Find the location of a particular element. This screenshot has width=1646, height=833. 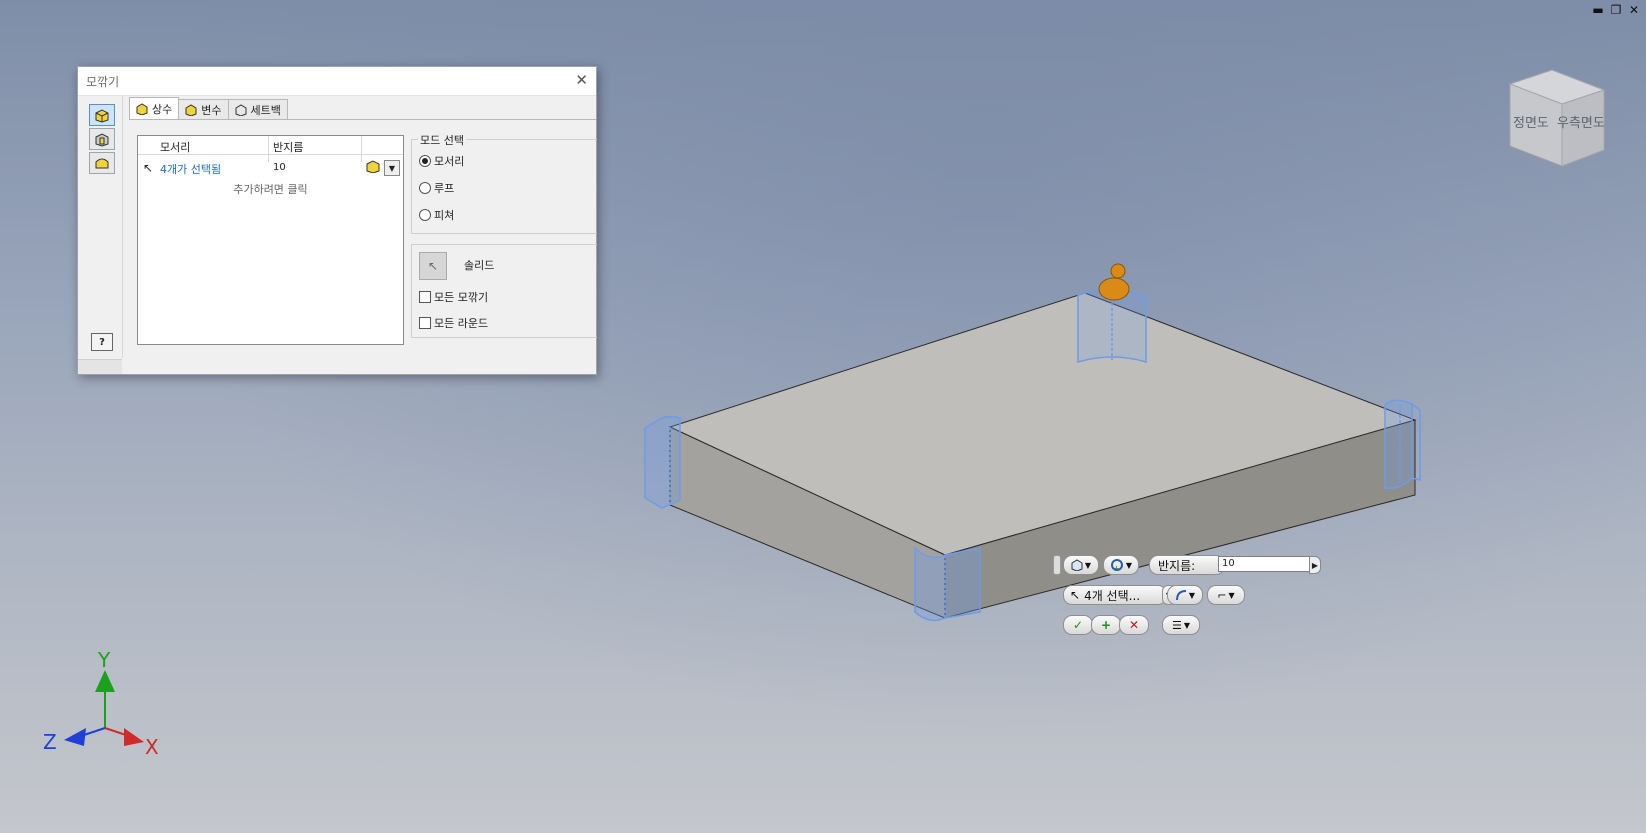

solid-label: 솔리드 is located at coordinates (479, 265).